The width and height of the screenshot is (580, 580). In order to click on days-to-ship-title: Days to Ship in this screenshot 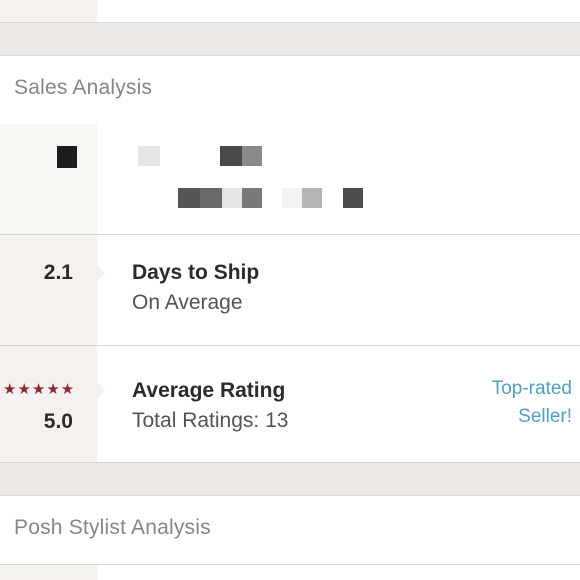, I will do `click(196, 272)`.